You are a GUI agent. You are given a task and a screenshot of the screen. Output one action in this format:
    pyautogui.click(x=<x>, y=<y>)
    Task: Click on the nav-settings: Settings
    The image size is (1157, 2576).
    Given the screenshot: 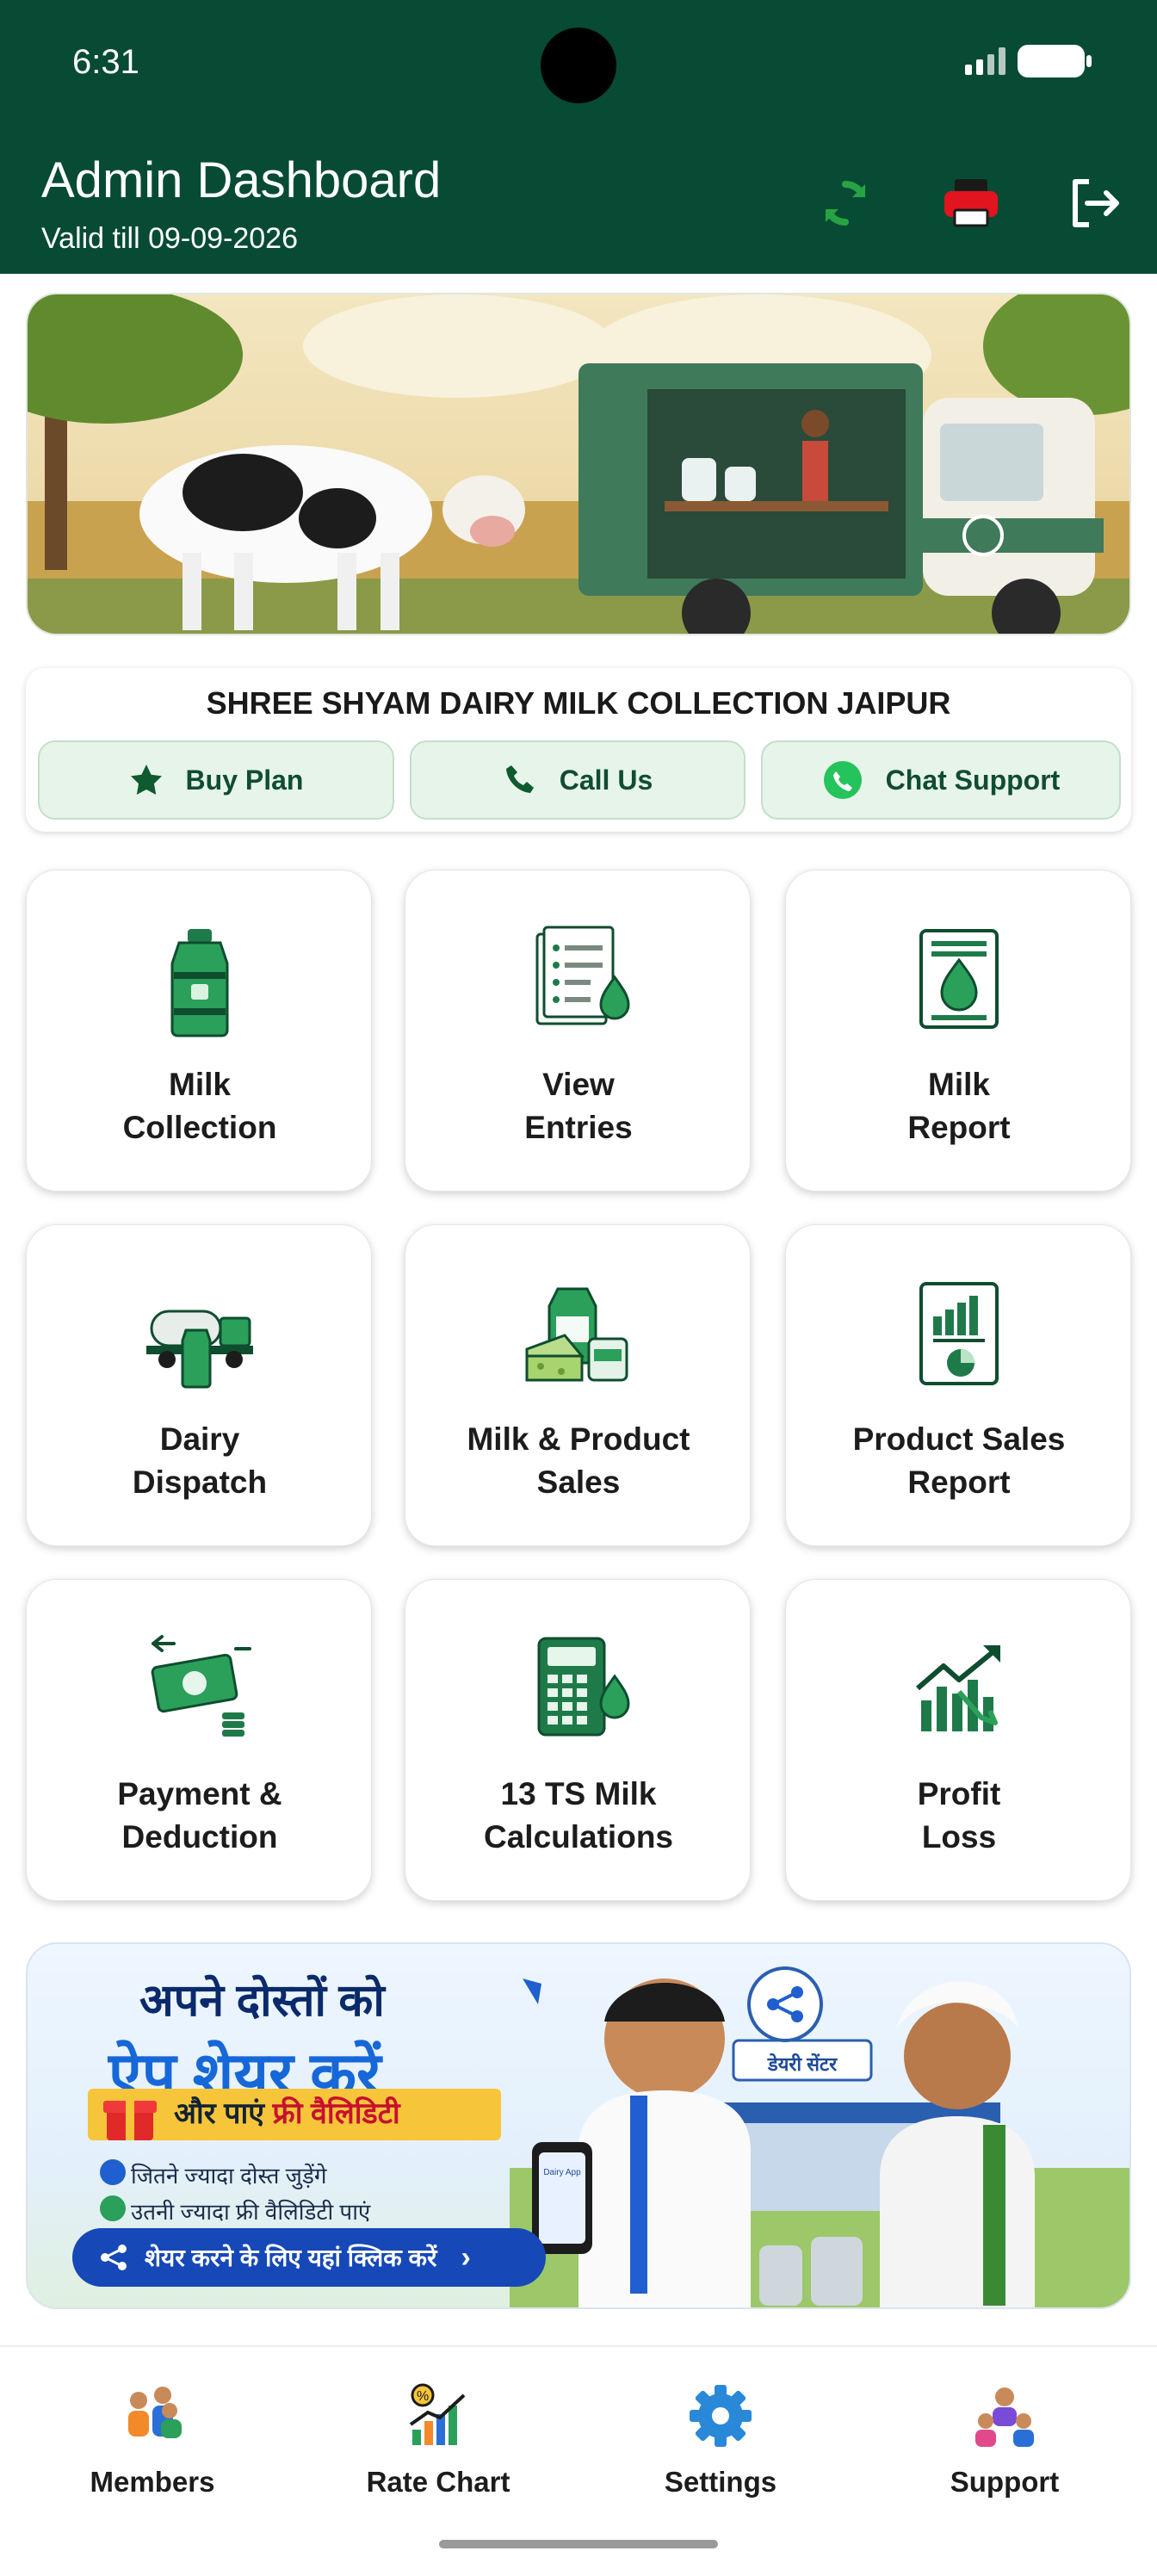 What is the action you would take?
    pyautogui.click(x=721, y=2450)
    